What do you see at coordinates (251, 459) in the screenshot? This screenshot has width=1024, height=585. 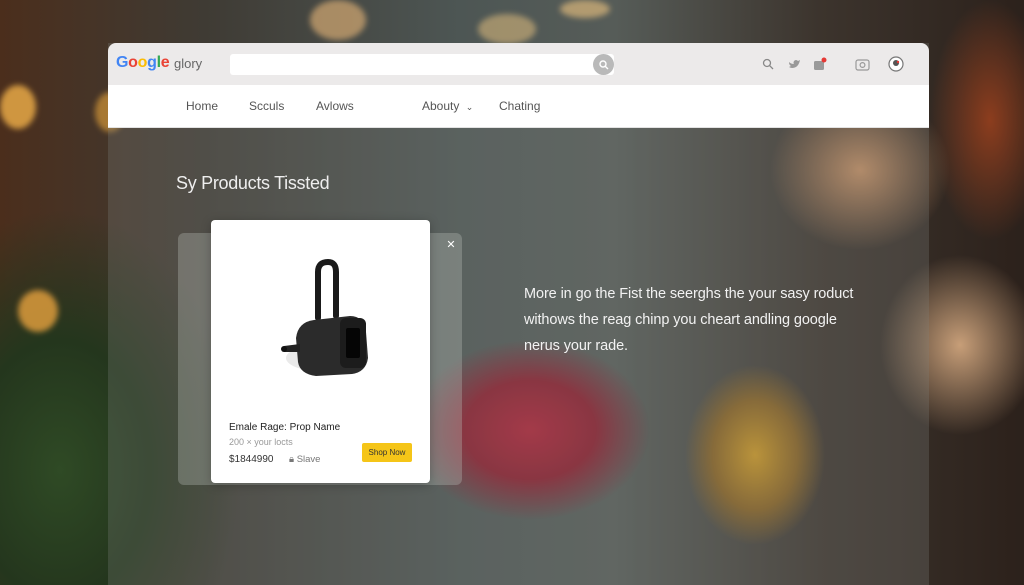 I see `product-price: $1844990` at bounding box center [251, 459].